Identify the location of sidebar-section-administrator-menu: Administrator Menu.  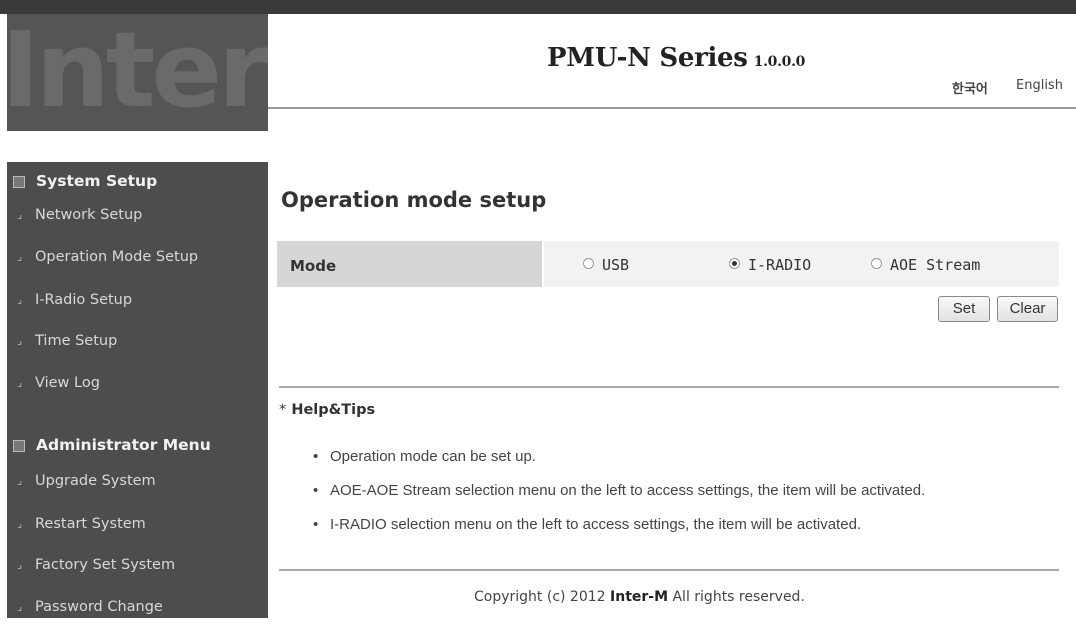
(137, 450).